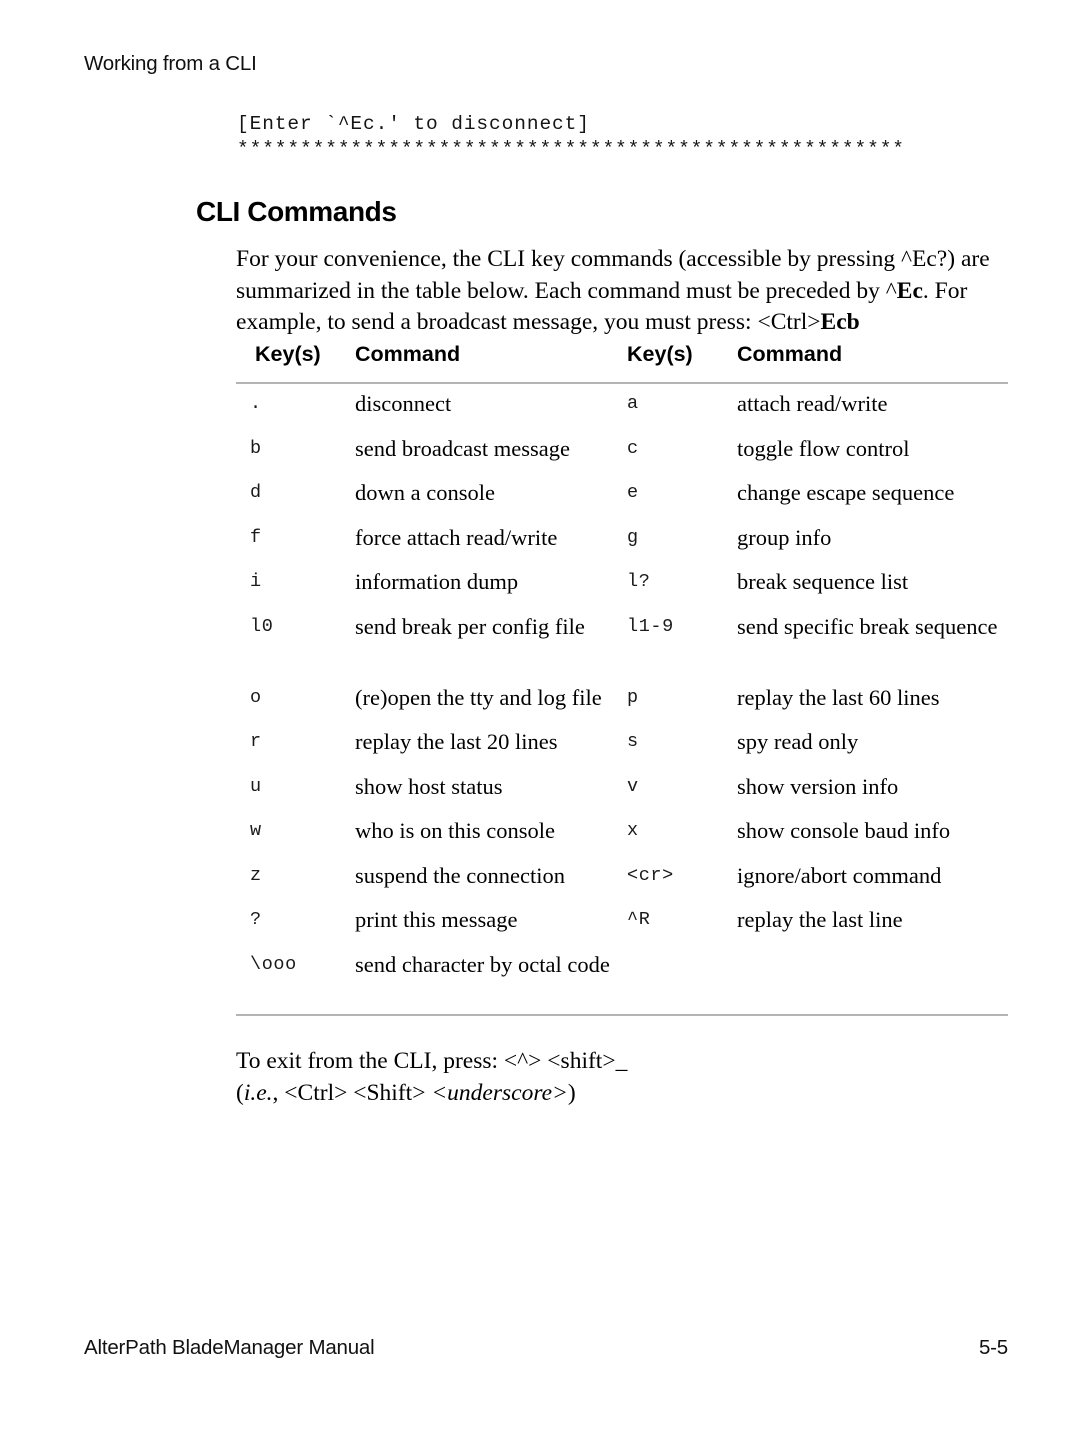  What do you see at coordinates (470, 626) in the screenshot?
I see `table-row-command-left: send break per config file` at bounding box center [470, 626].